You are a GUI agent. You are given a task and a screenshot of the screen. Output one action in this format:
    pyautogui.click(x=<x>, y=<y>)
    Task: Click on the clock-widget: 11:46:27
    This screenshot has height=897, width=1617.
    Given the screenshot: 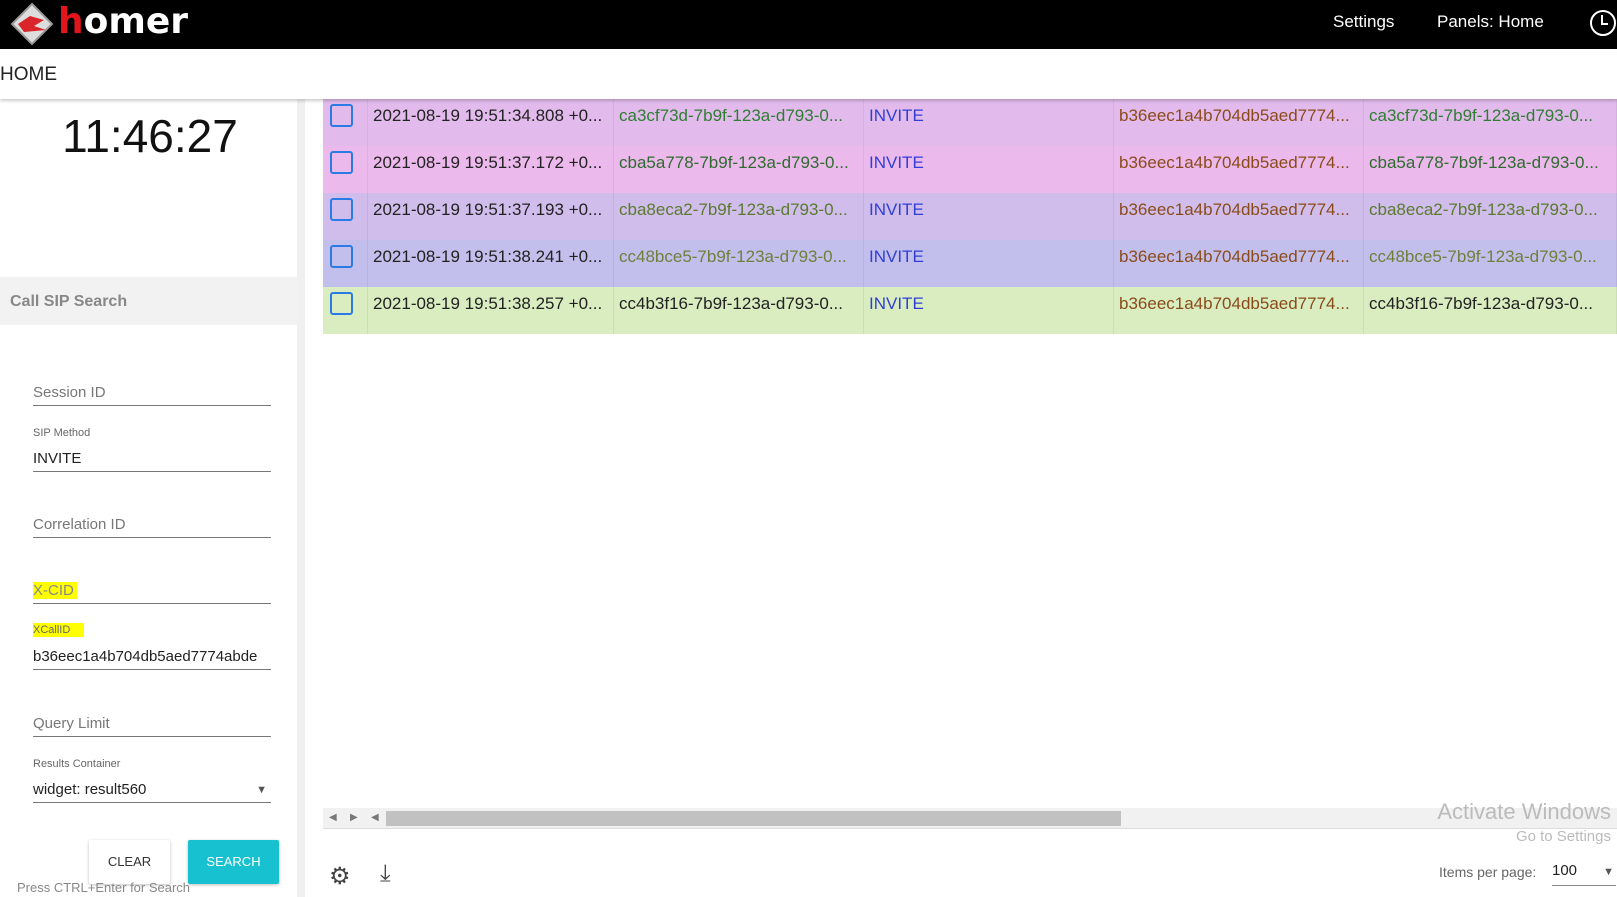 What is the action you would take?
    pyautogui.click(x=150, y=136)
    